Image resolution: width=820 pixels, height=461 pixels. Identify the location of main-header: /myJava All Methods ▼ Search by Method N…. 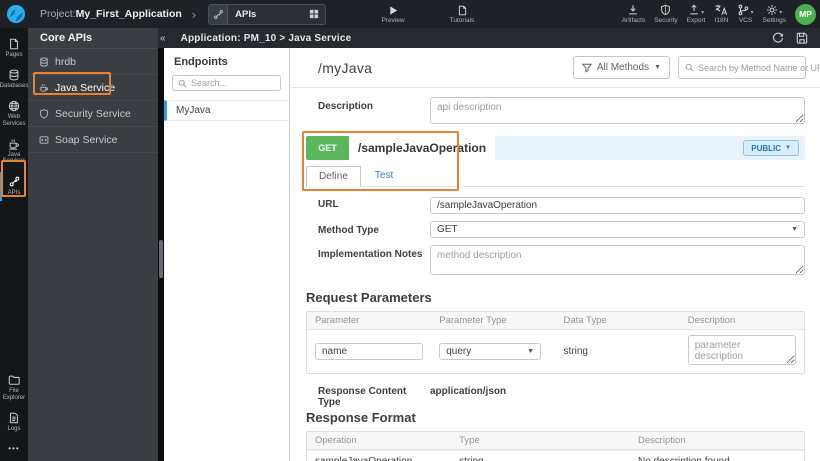
(555, 68).